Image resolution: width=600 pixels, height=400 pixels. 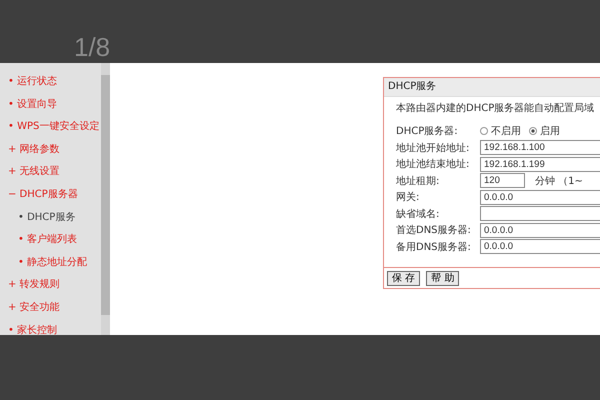 What do you see at coordinates (418, 214) in the screenshot?
I see `field-label: 缺省域名:` at bounding box center [418, 214].